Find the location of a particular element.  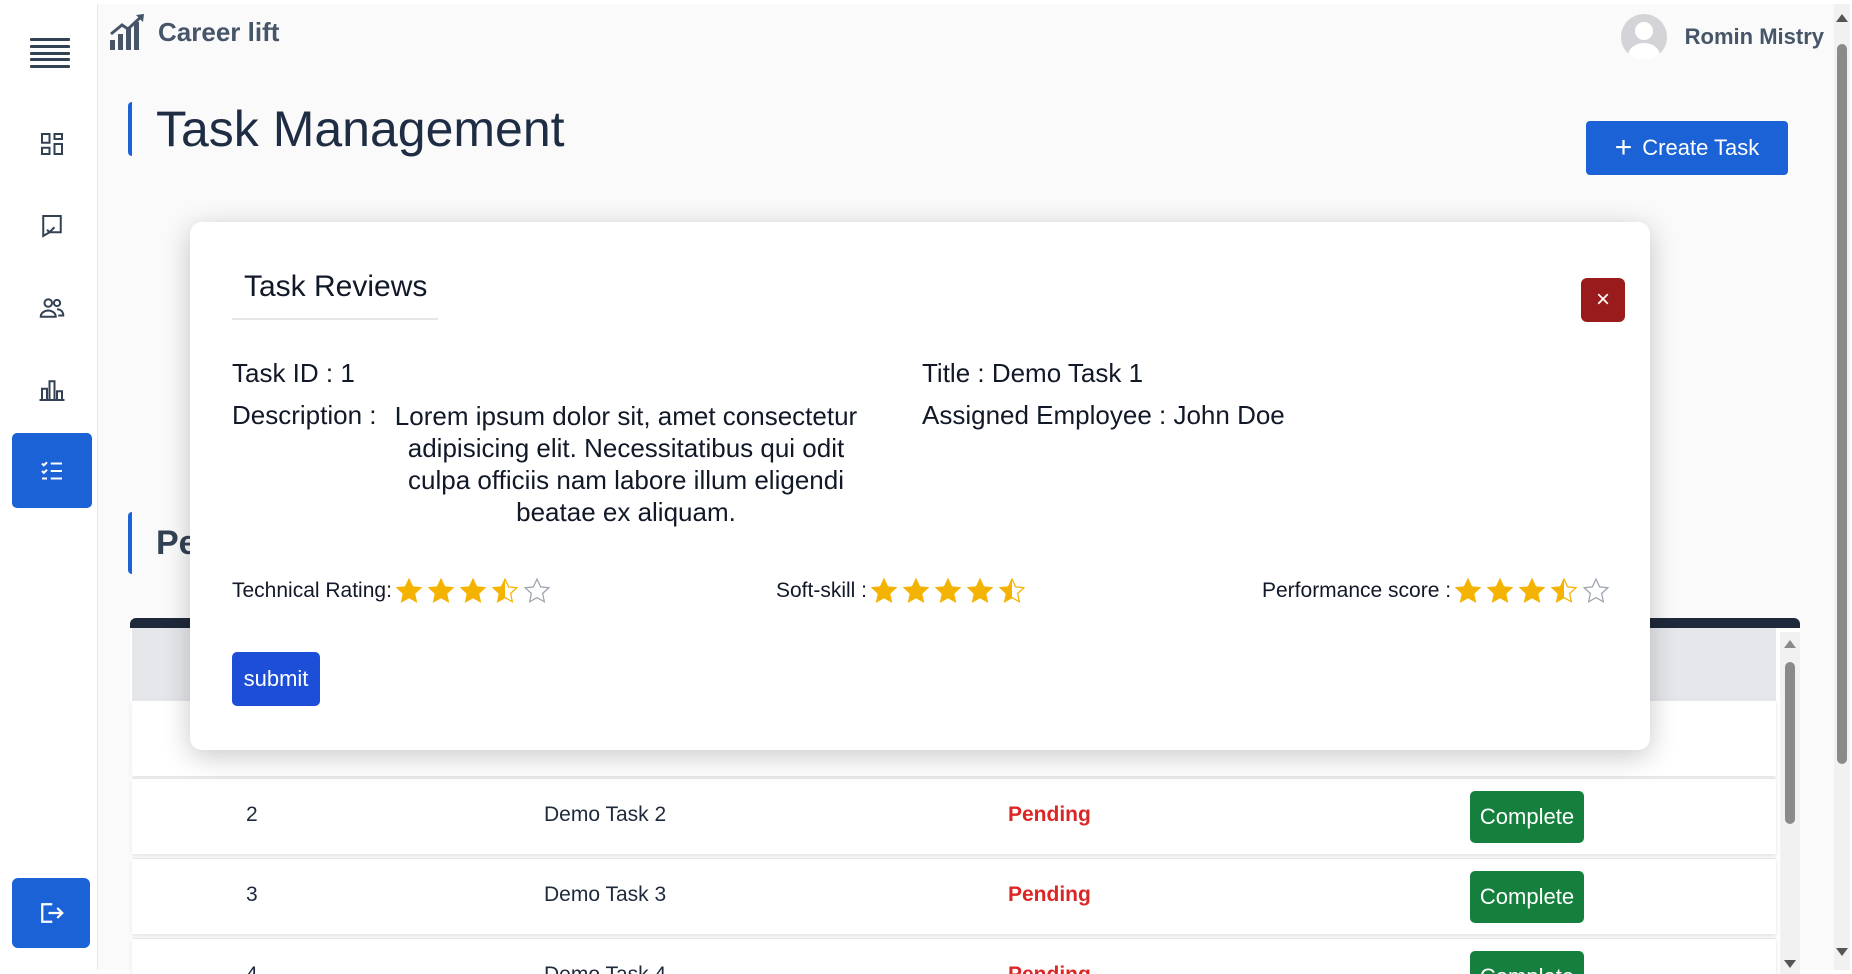

plus-icon: + is located at coordinates (1623, 147).